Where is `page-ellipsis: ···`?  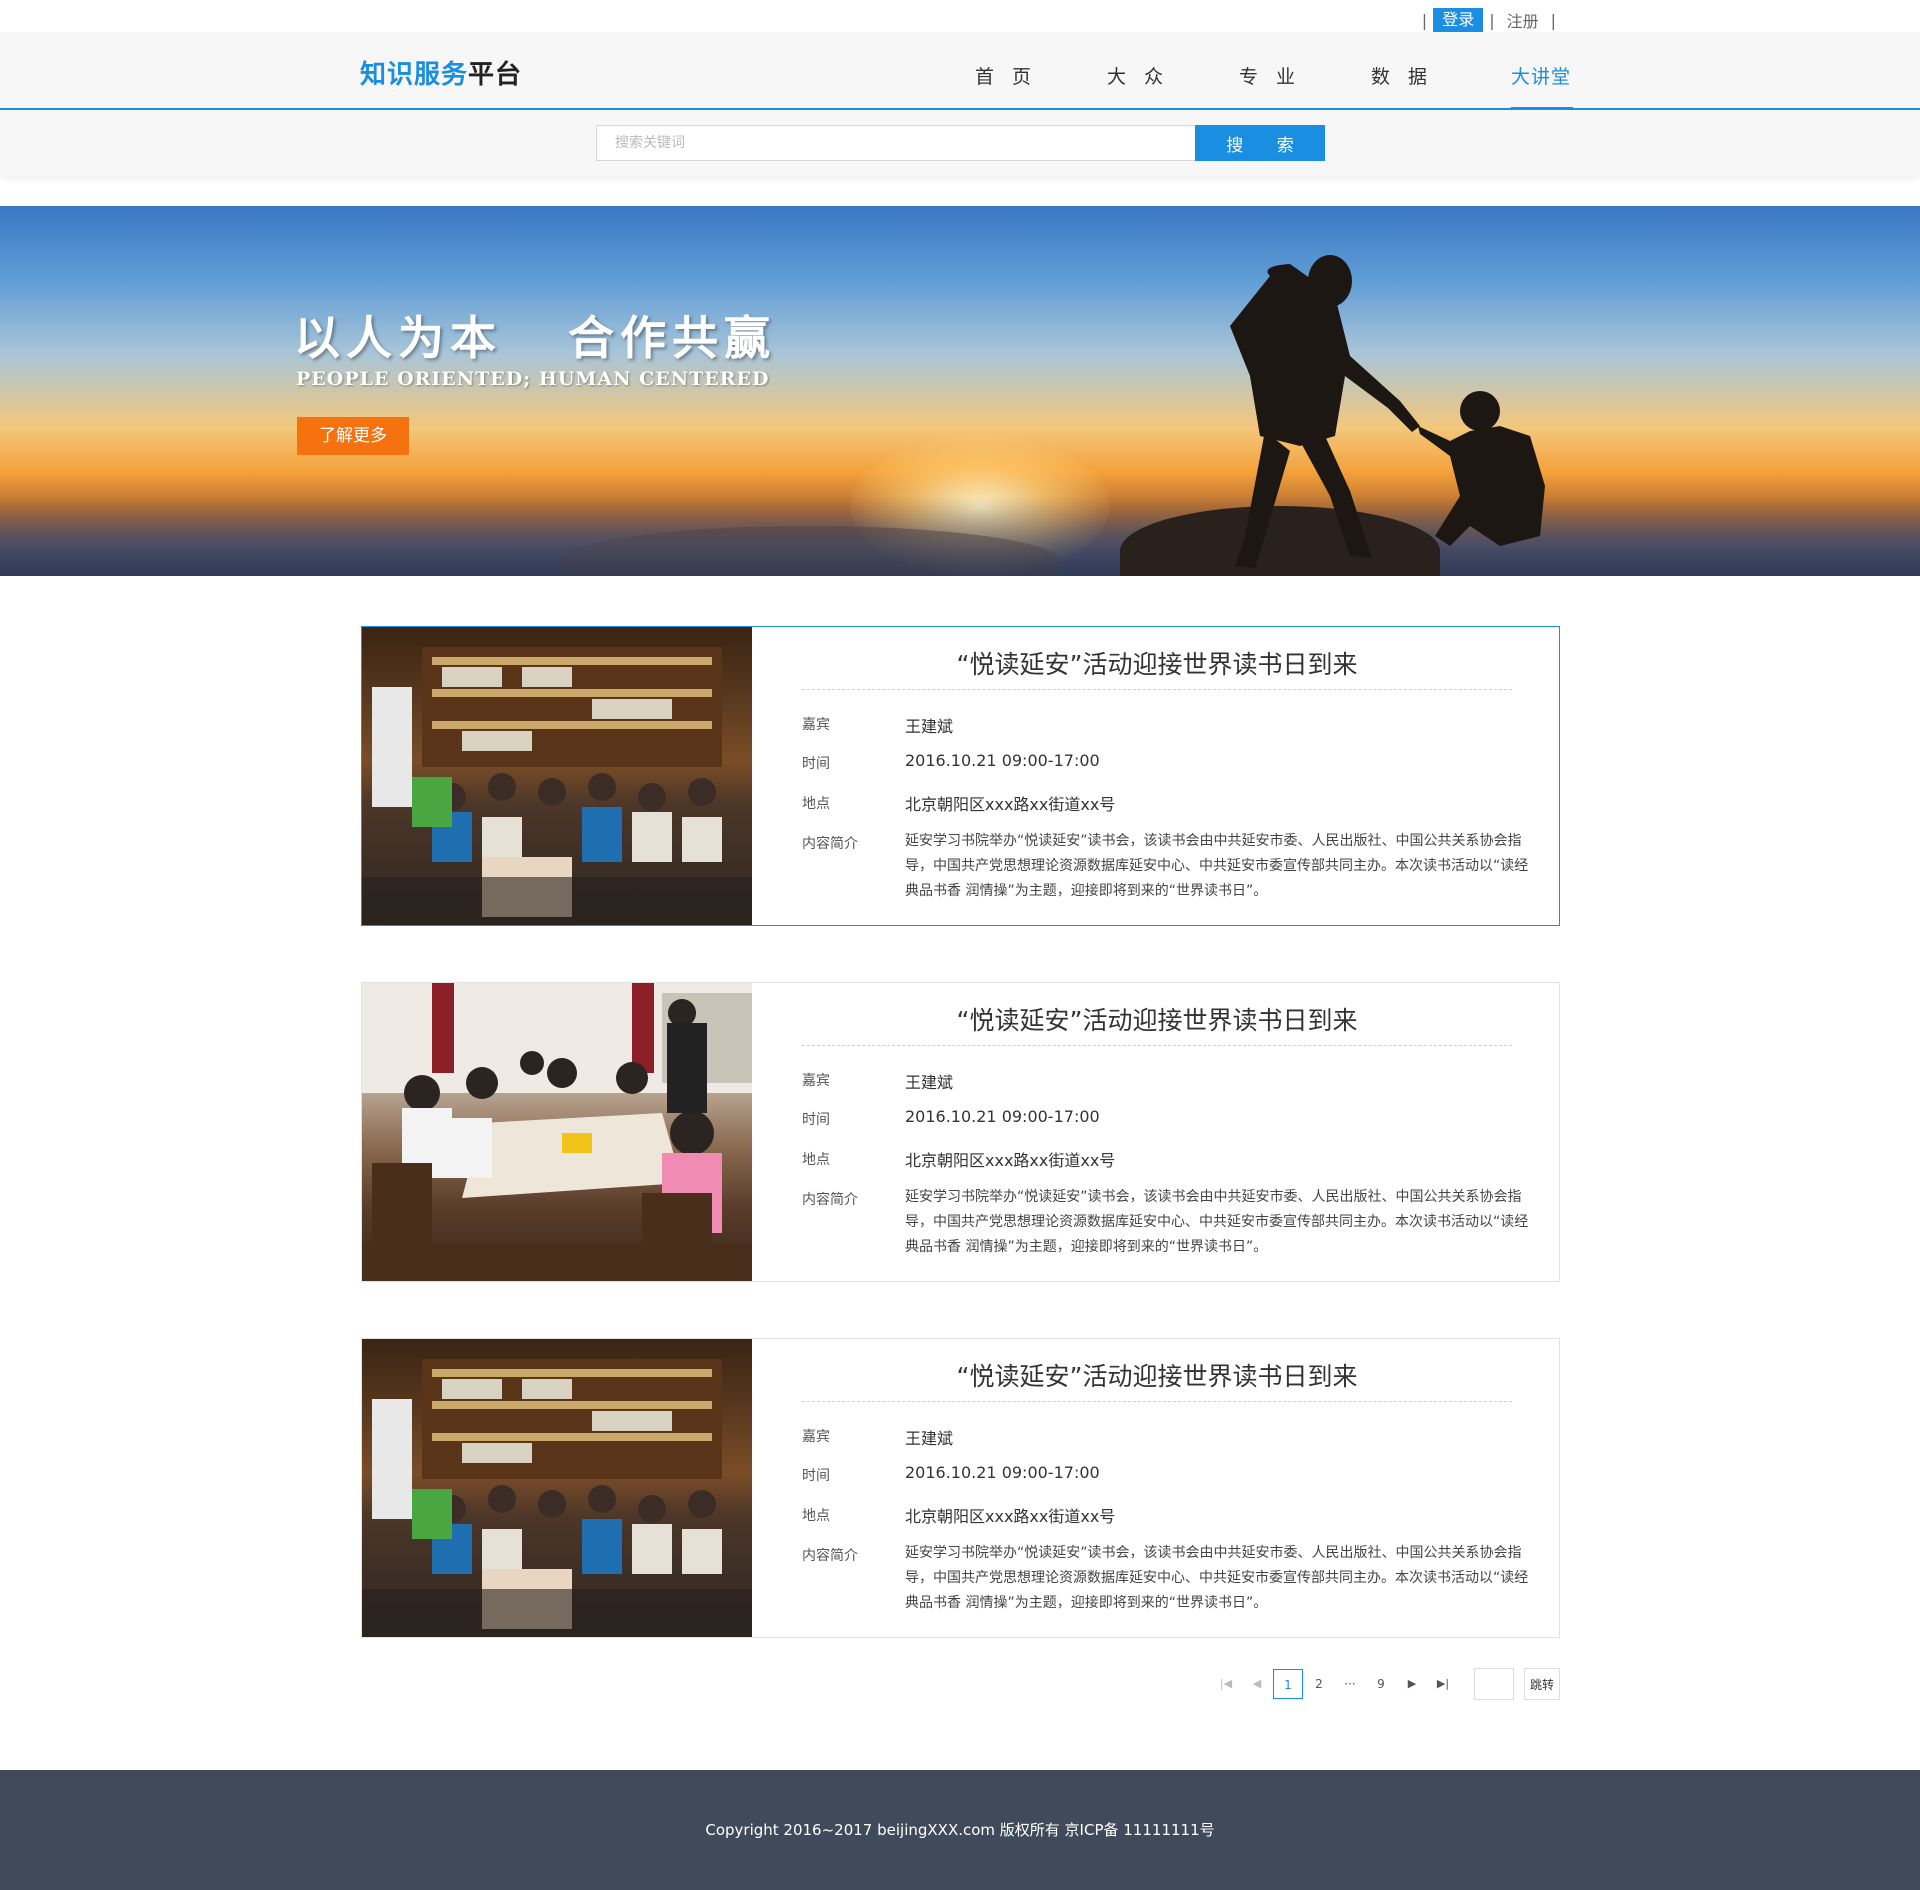
page-ellipsis: ··· is located at coordinates (1350, 1684).